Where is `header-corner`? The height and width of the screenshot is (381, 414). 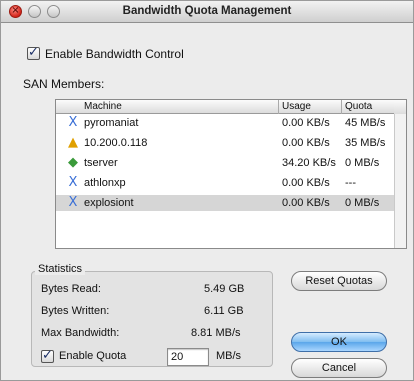 header-corner is located at coordinates (400, 107).